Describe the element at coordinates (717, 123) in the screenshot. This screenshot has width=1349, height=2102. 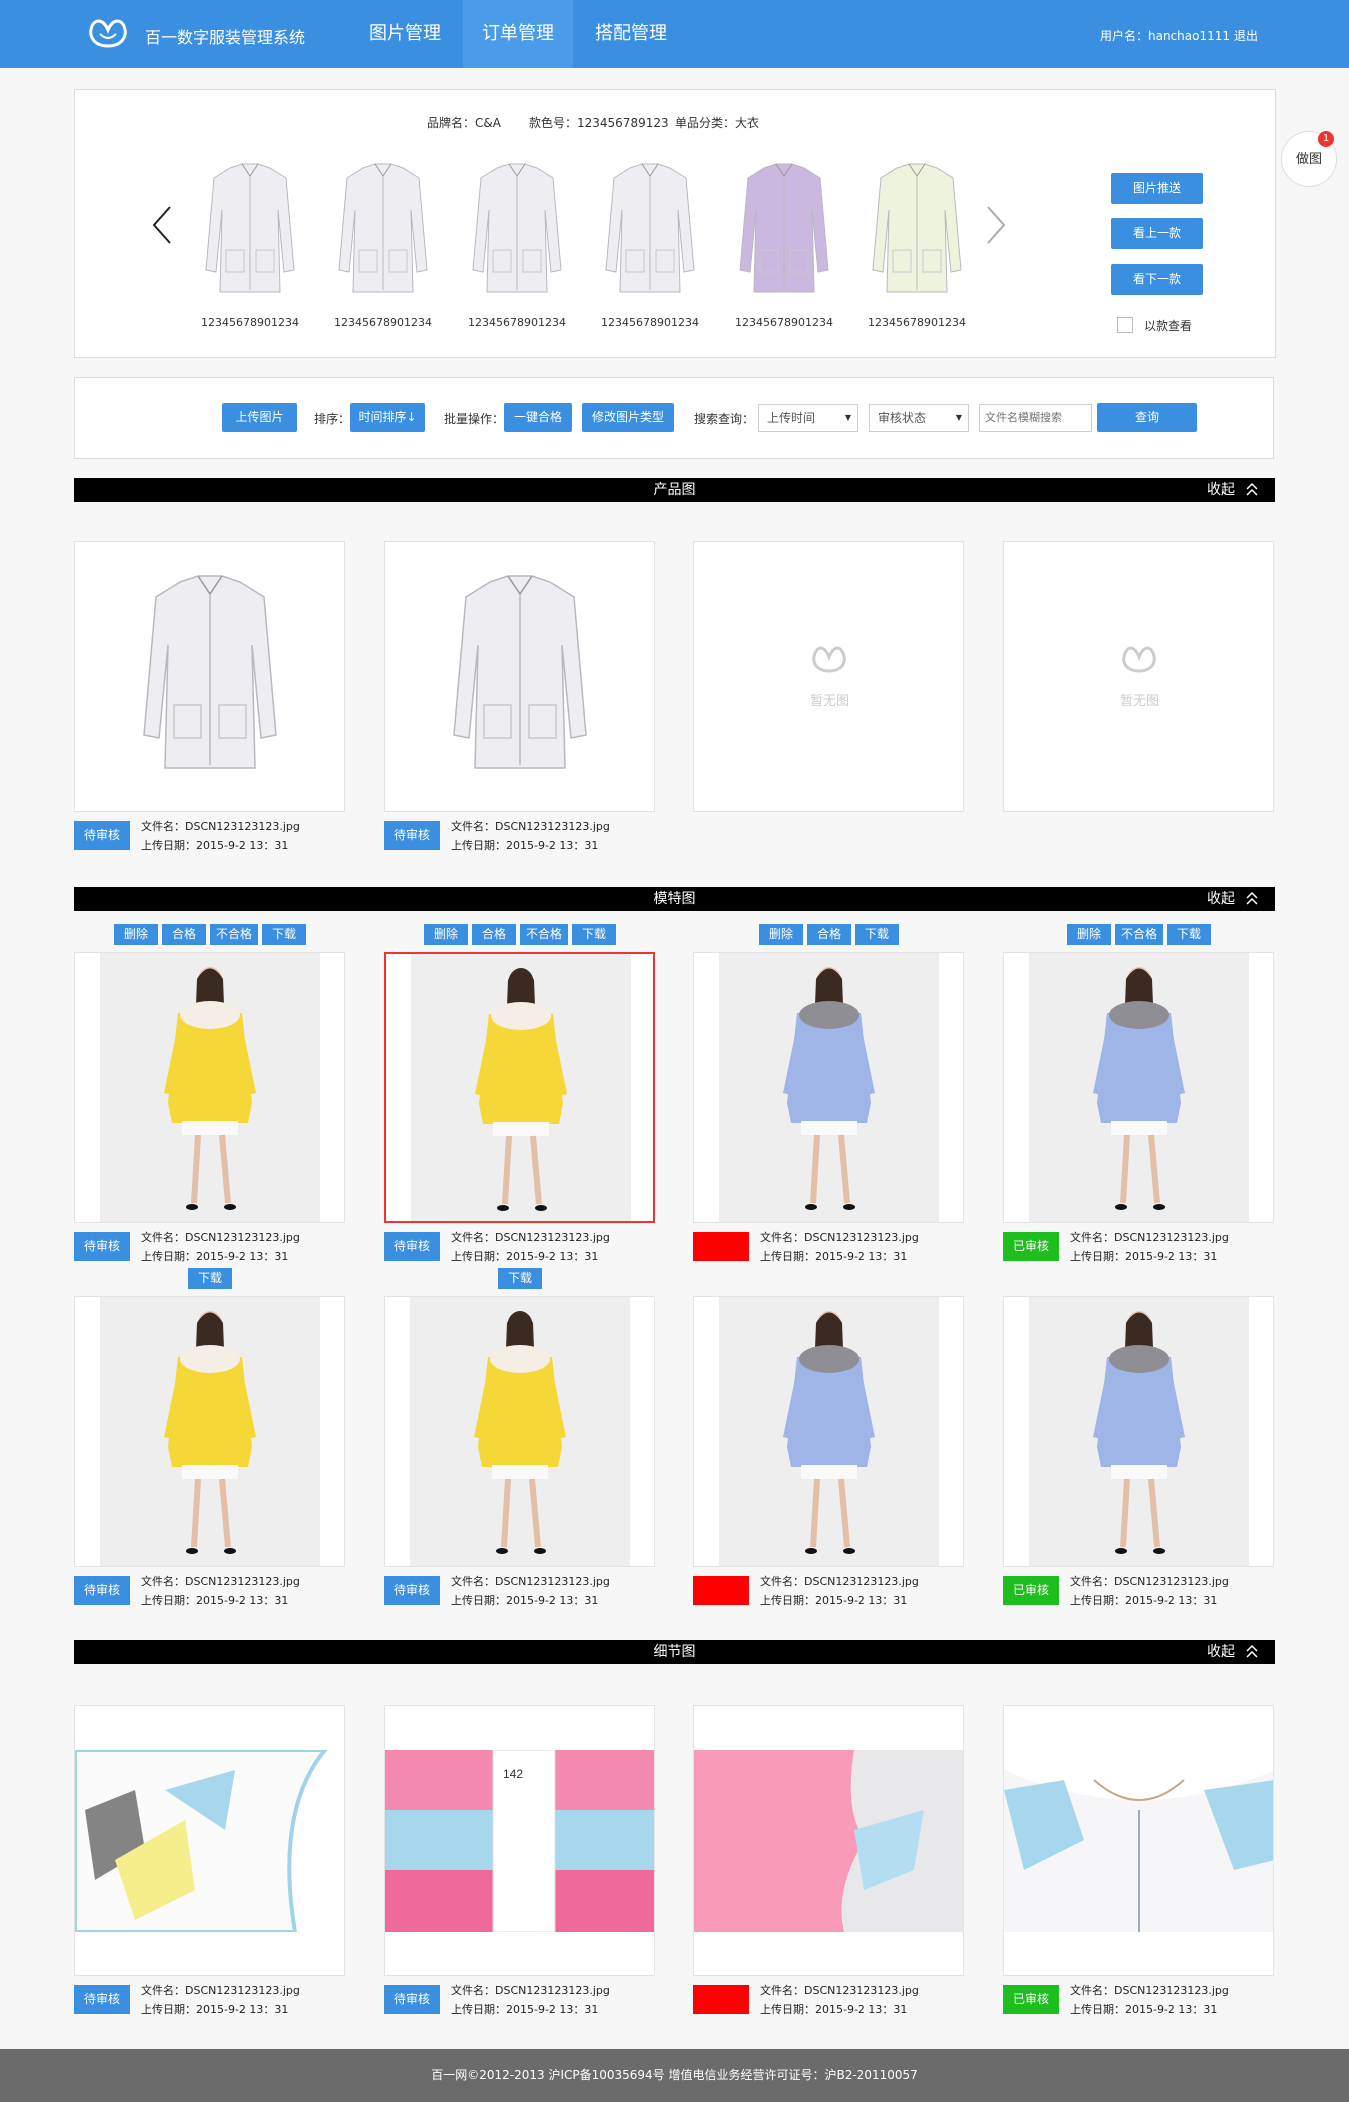
I see `item-category: 单品分类：大衣` at that location.